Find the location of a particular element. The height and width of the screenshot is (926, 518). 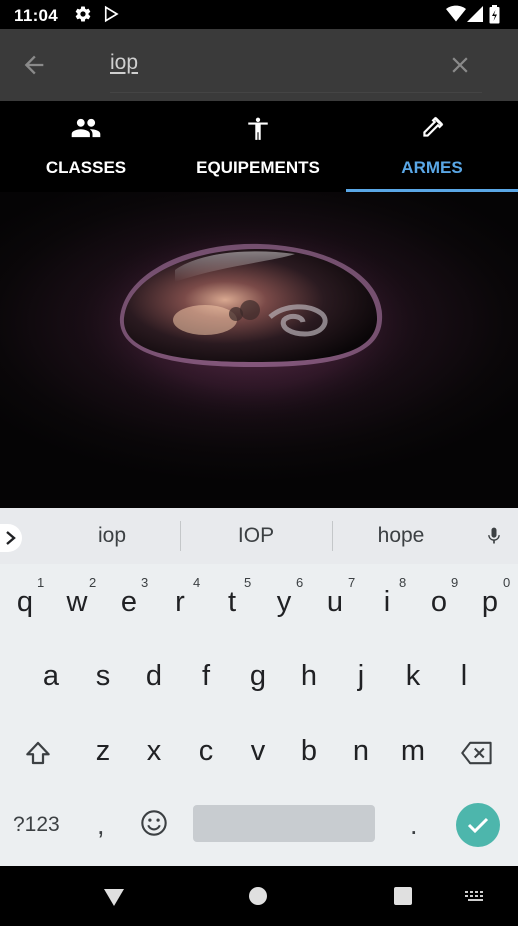

key-o: o is located at coordinates (439, 602).